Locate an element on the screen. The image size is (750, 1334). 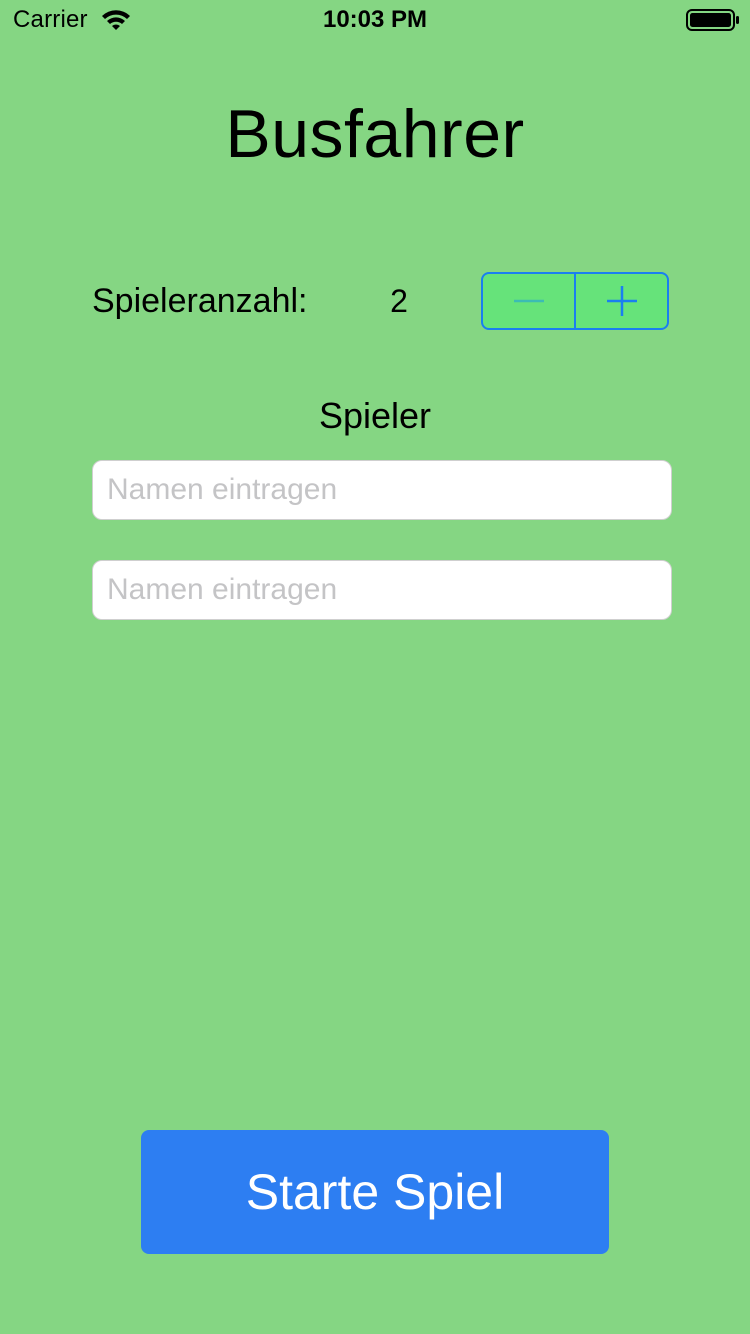
player-count-value: 2 is located at coordinates (399, 301).